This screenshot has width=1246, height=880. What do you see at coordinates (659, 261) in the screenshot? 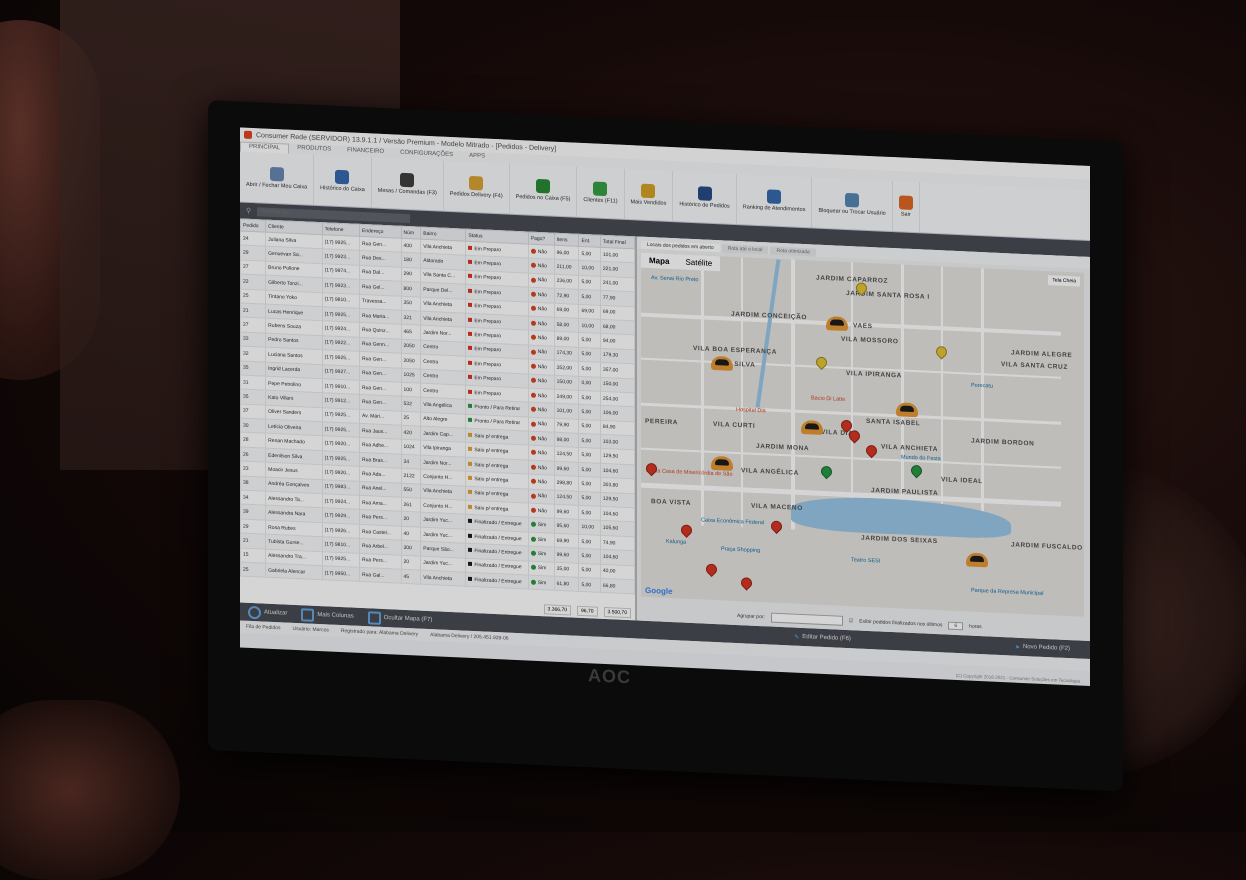
I see `map-type-map: Mapa` at bounding box center [659, 261].